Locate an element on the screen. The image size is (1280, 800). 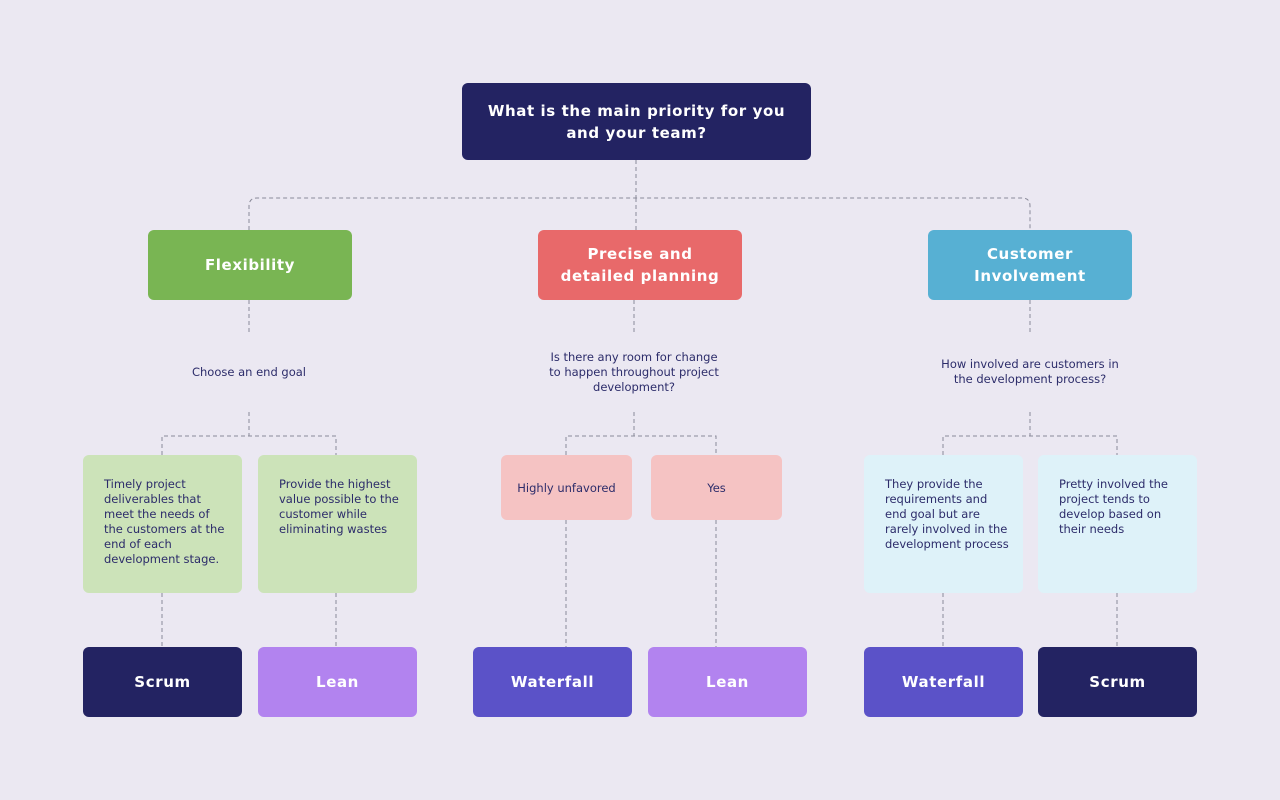
branch-planning: Precise and detailed planning is located at coordinates (640, 265).